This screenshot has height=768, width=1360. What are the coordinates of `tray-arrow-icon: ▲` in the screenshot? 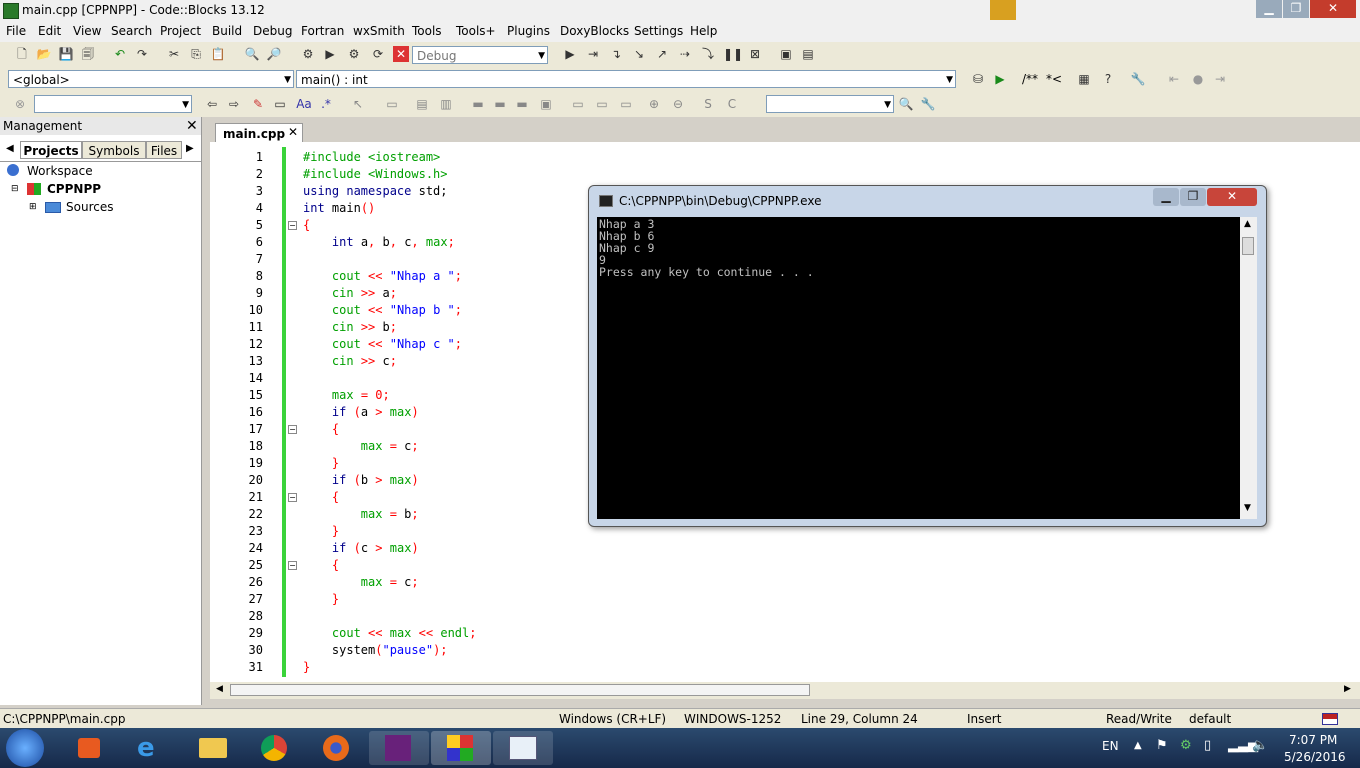 It's located at (1138, 745).